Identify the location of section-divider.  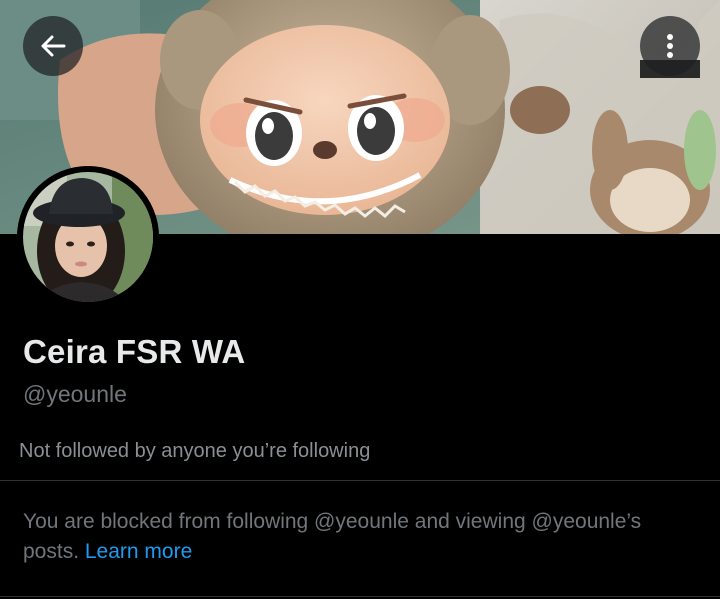
(360, 480).